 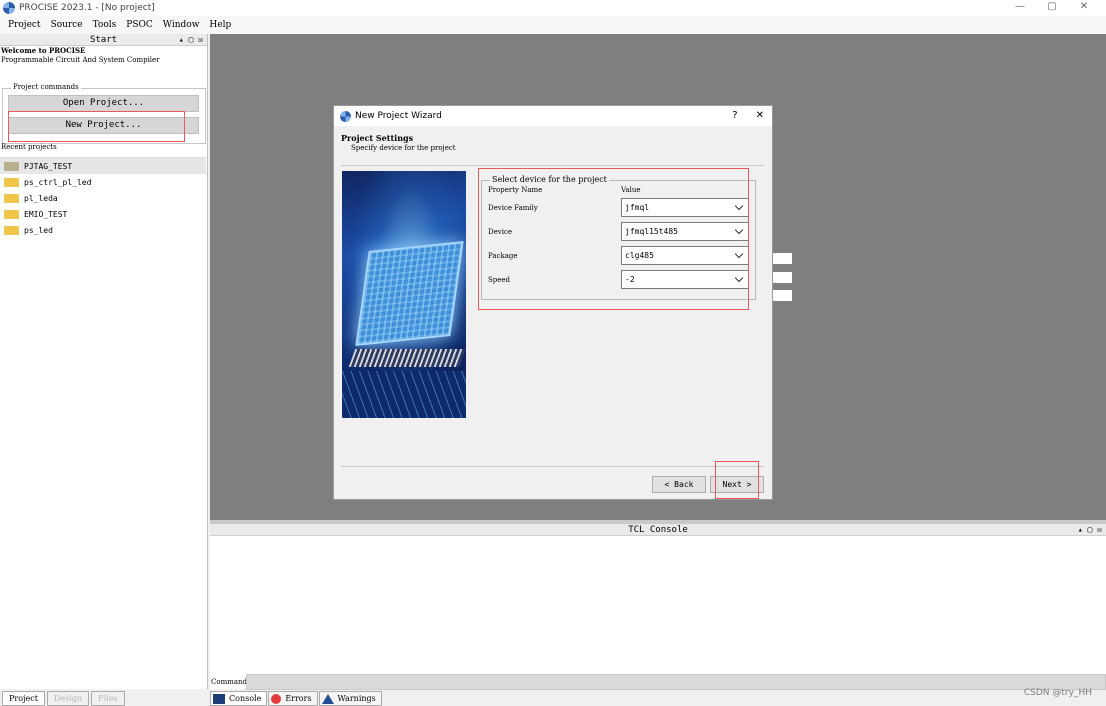 What do you see at coordinates (500, 232) in the screenshot?
I see `property-label: Device` at bounding box center [500, 232].